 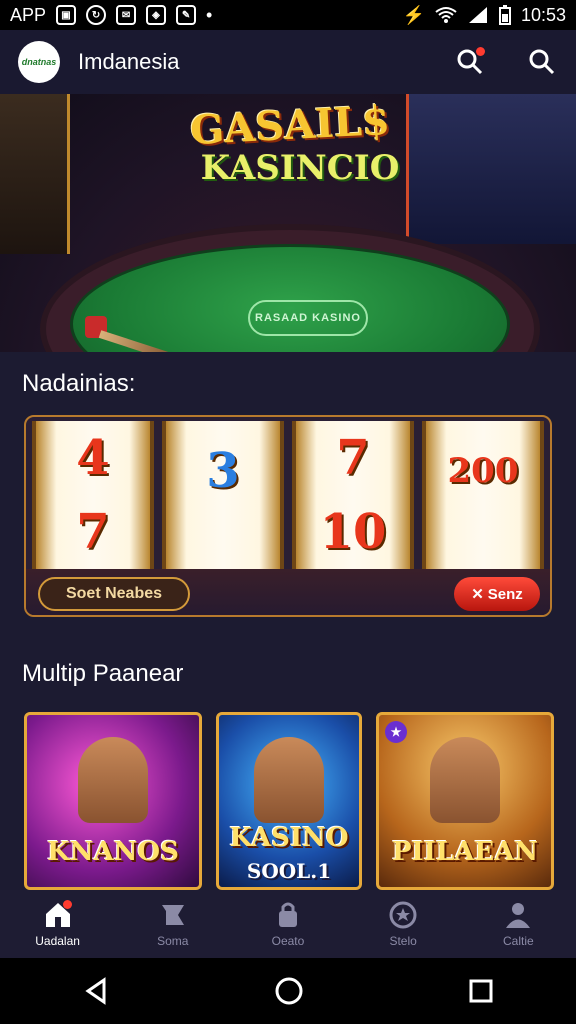 What do you see at coordinates (57, 941) in the screenshot?
I see `nav-item-label: Uadalan` at bounding box center [57, 941].